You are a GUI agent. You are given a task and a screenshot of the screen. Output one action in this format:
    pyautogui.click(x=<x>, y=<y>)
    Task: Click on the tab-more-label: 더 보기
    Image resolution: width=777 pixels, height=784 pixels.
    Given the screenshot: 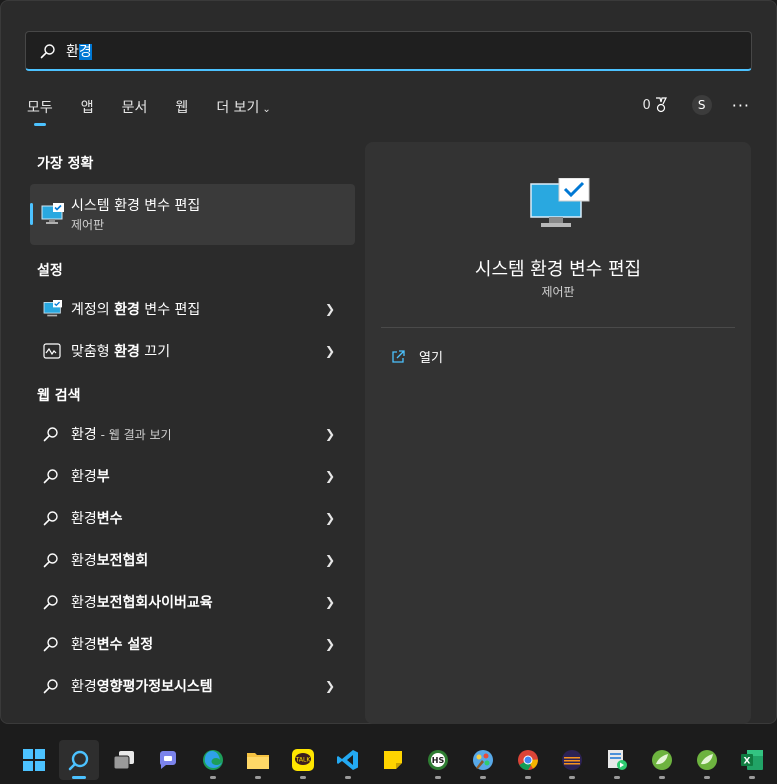 What is the action you would take?
    pyautogui.click(x=238, y=108)
    